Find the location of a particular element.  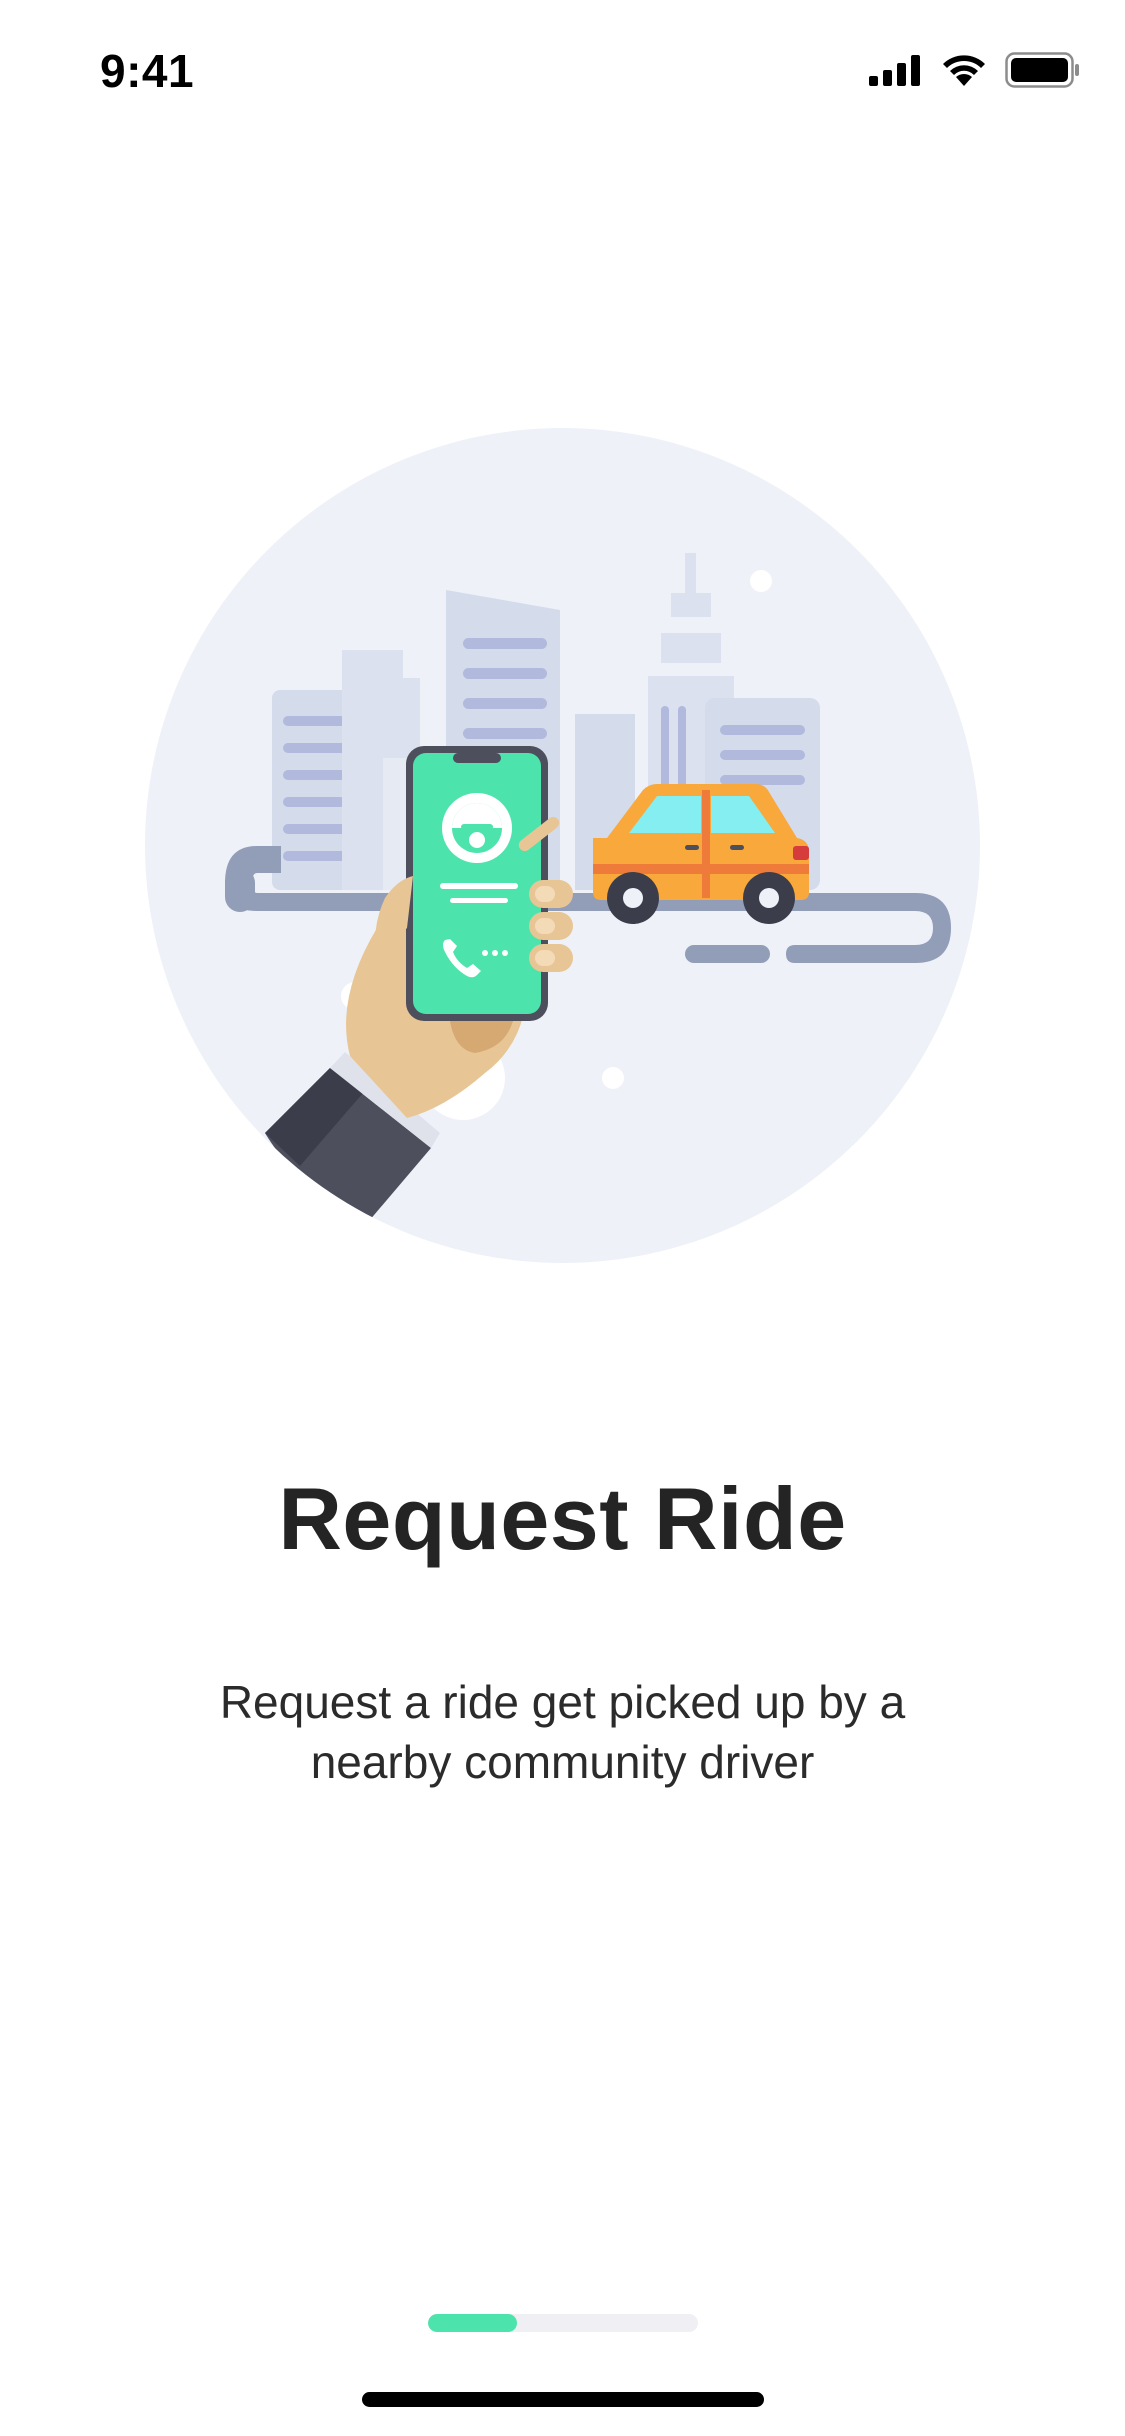

page-indicator-progress is located at coordinates (472, 2323).